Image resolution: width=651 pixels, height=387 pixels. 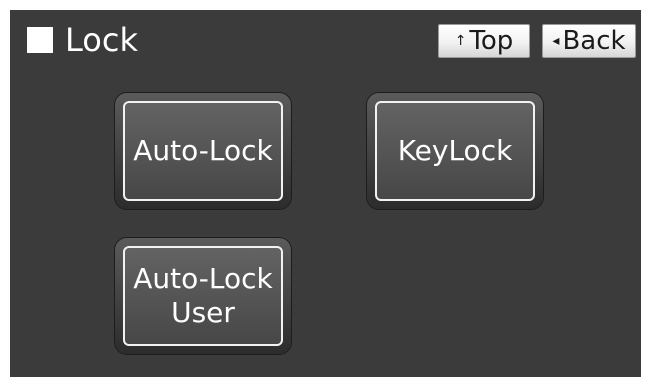 I want to click on keylock-button: KeyLock, so click(x=455, y=151).